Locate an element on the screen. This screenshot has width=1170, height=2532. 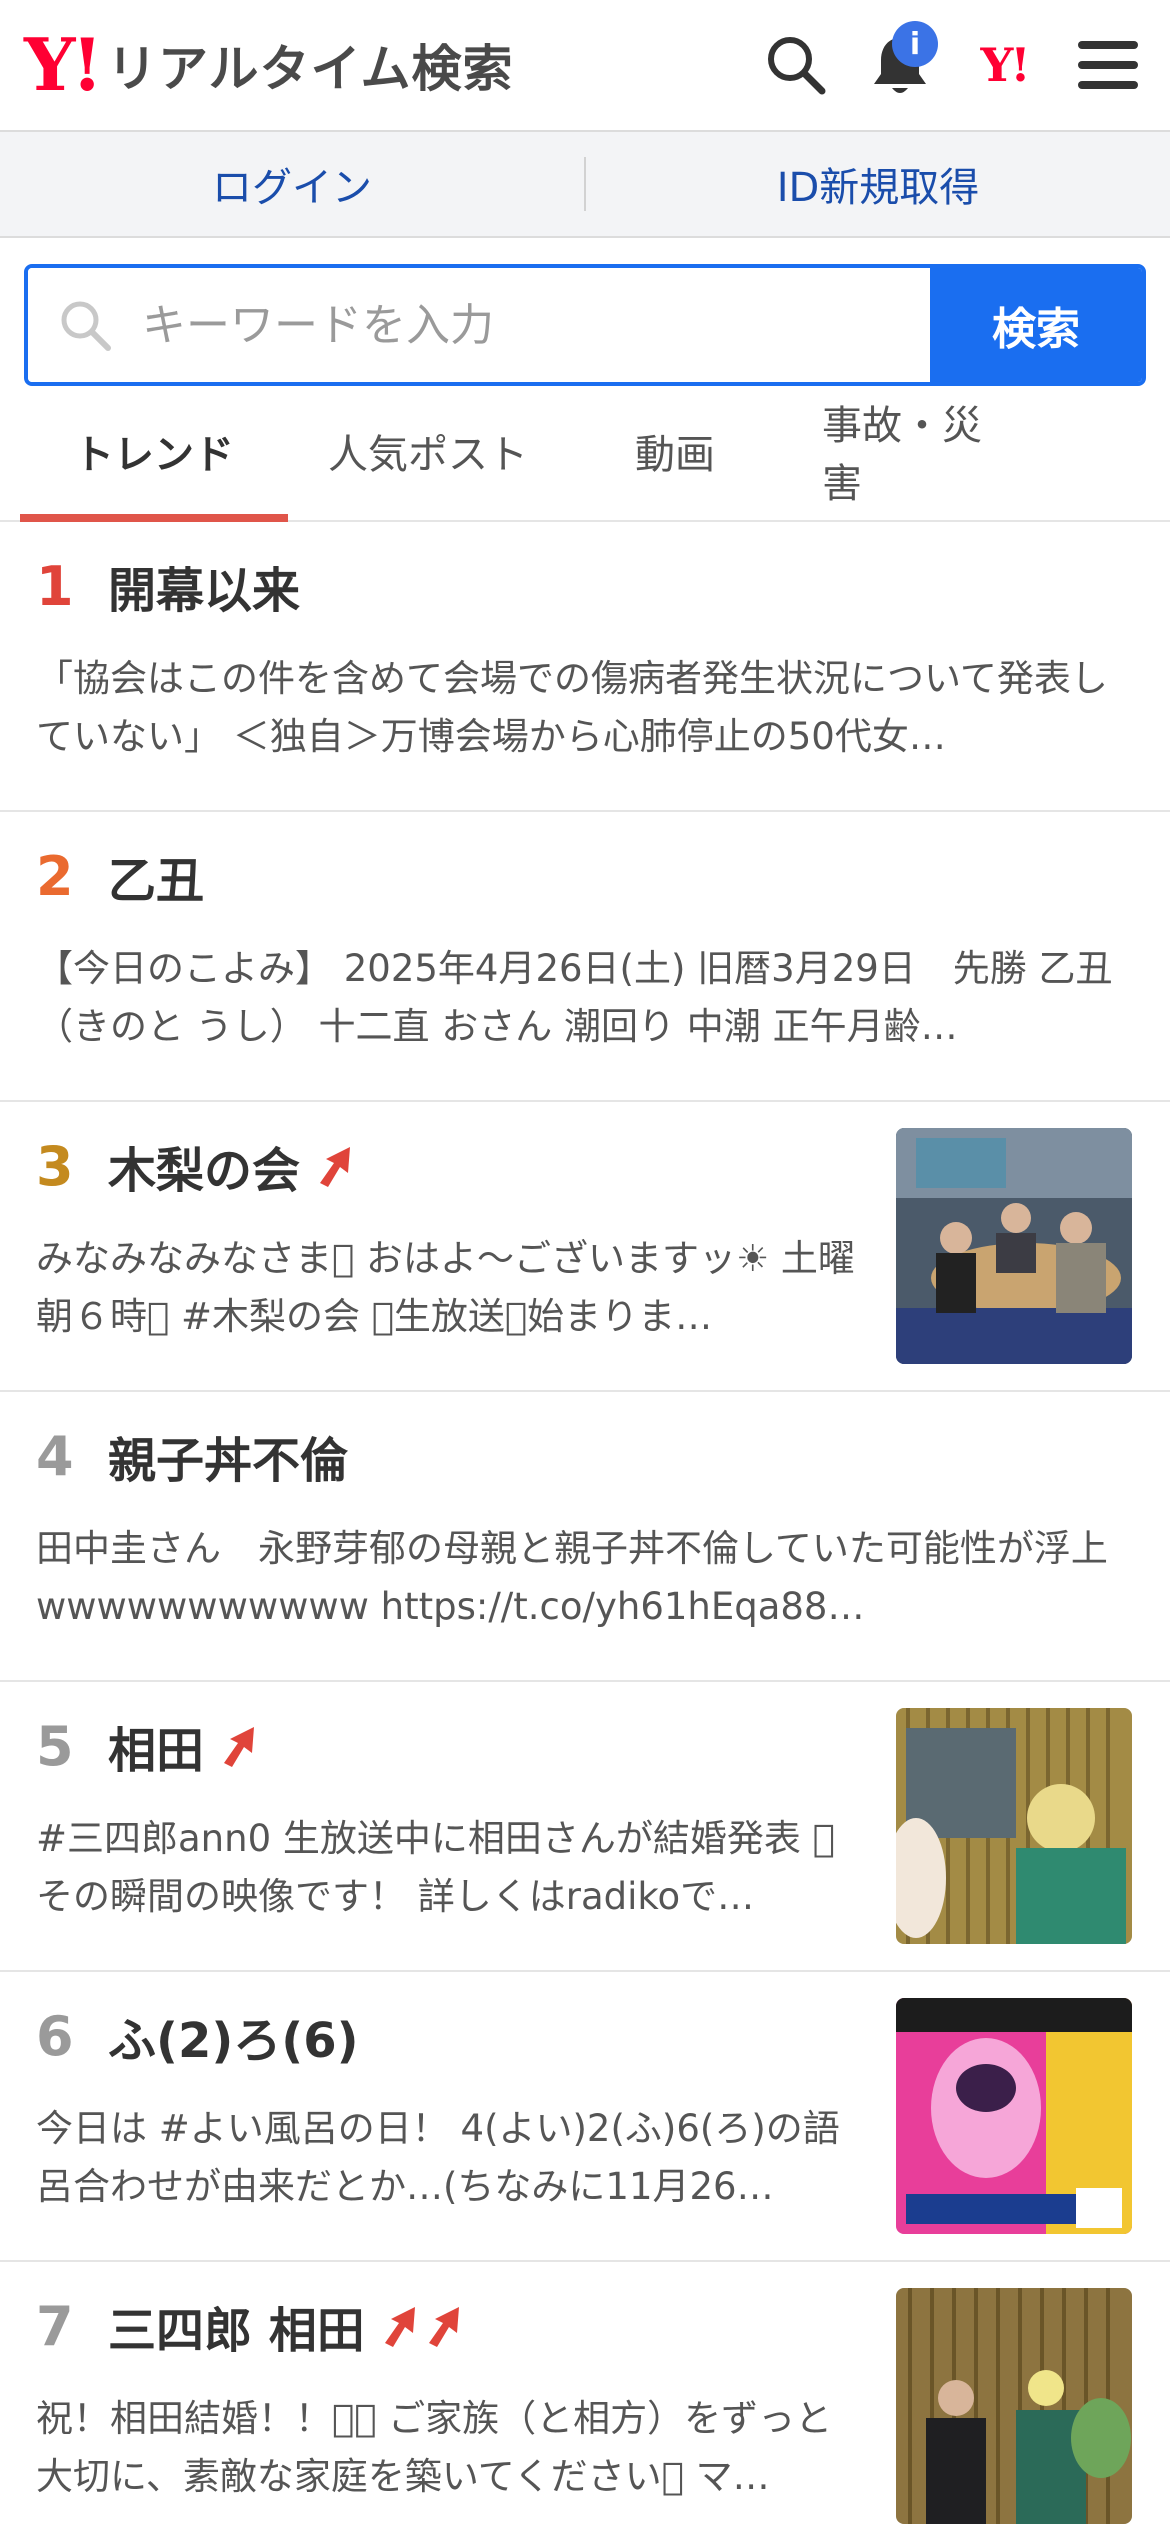
app-header: Y! リアルタイム検索 i Y! is located at coordinates (585, 66).